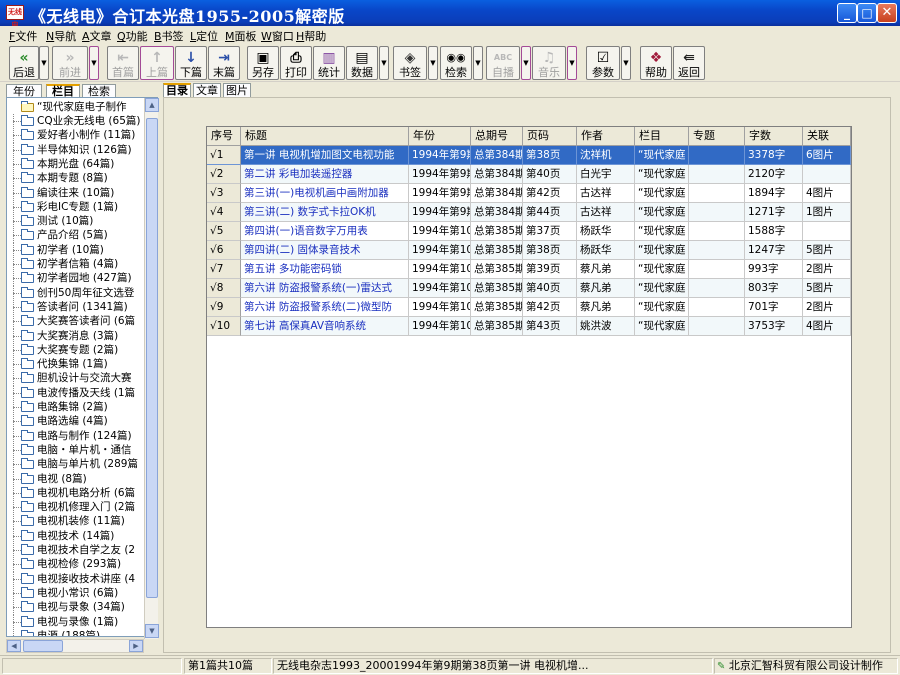 The image size is (900, 675). Describe the element at coordinates (867, 13) in the screenshot. I see `maximize-button: □` at that location.